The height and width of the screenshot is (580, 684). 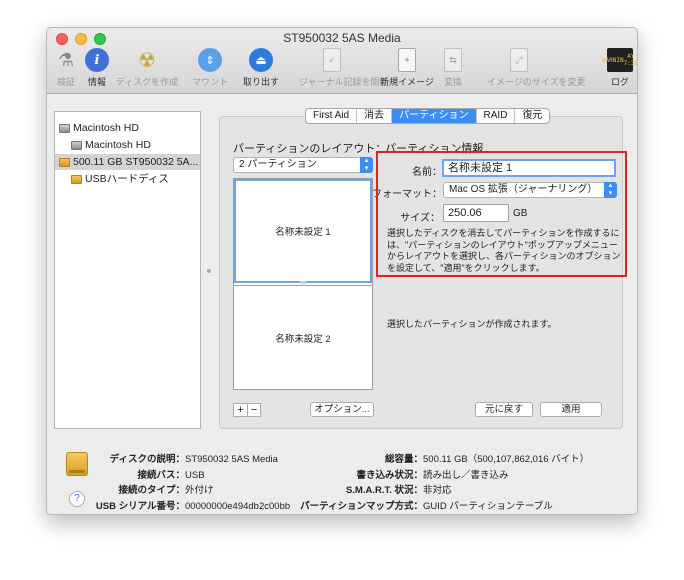 I want to click on tab-restore: 復元, so click(x=531, y=116).